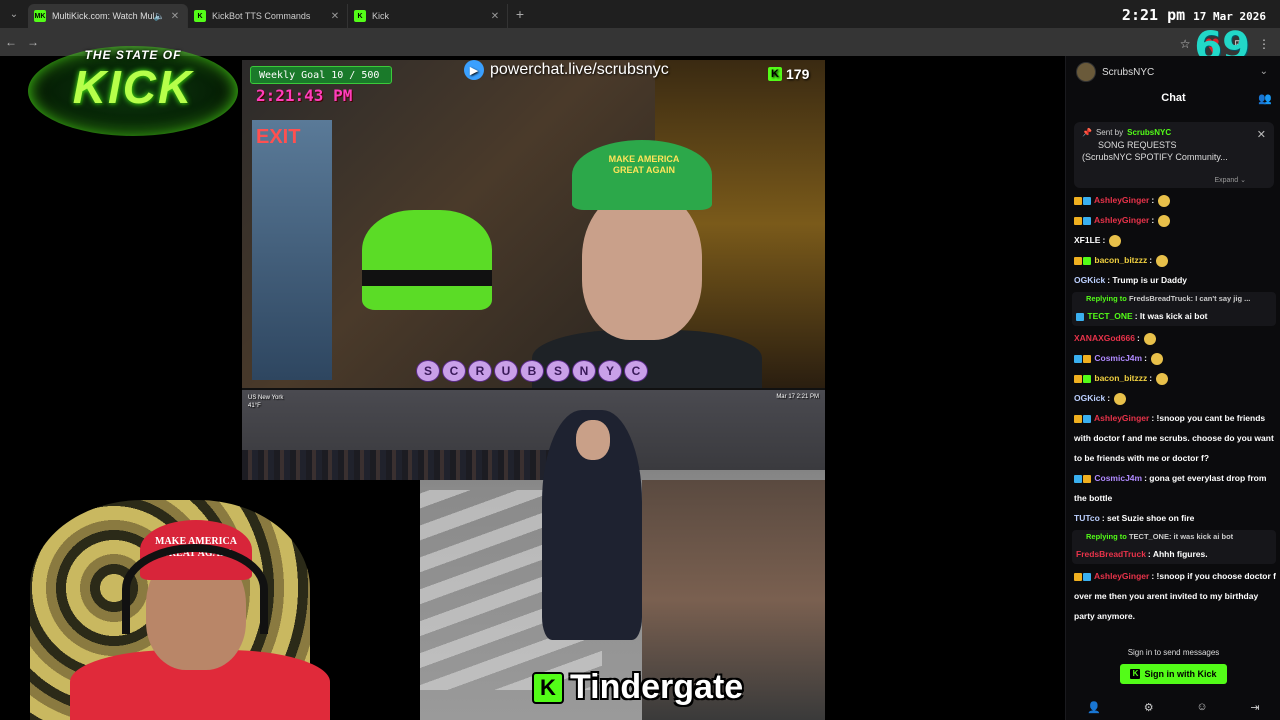 The width and height of the screenshot is (1280, 720). I want to click on powerchat-banner: ▶ powerchat.live/scrubsnyc, so click(566, 70).